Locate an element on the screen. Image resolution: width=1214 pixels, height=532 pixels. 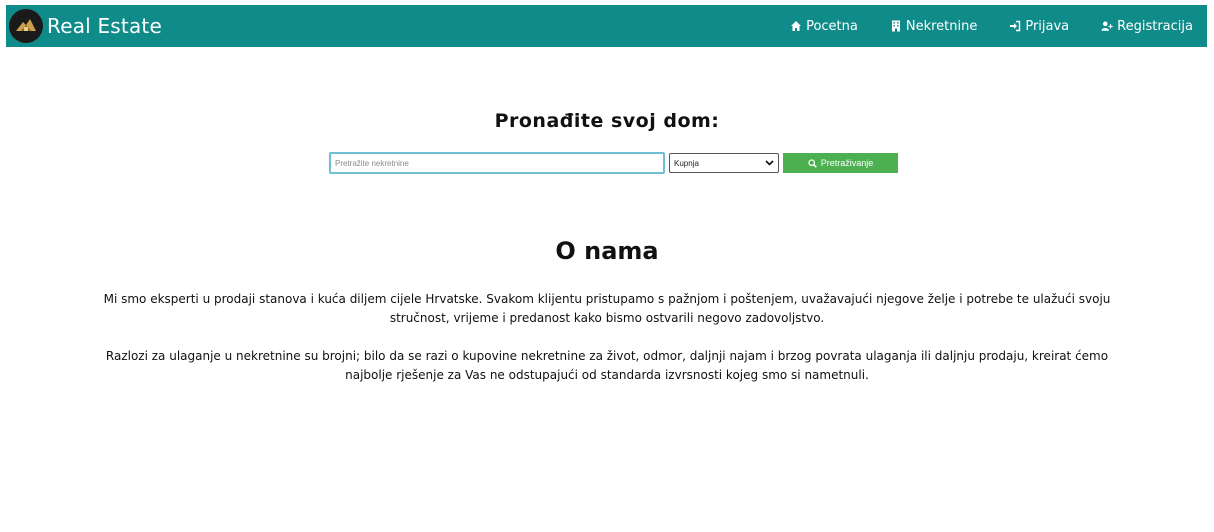
search-button-label: Pretraživanje is located at coordinates (847, 163).